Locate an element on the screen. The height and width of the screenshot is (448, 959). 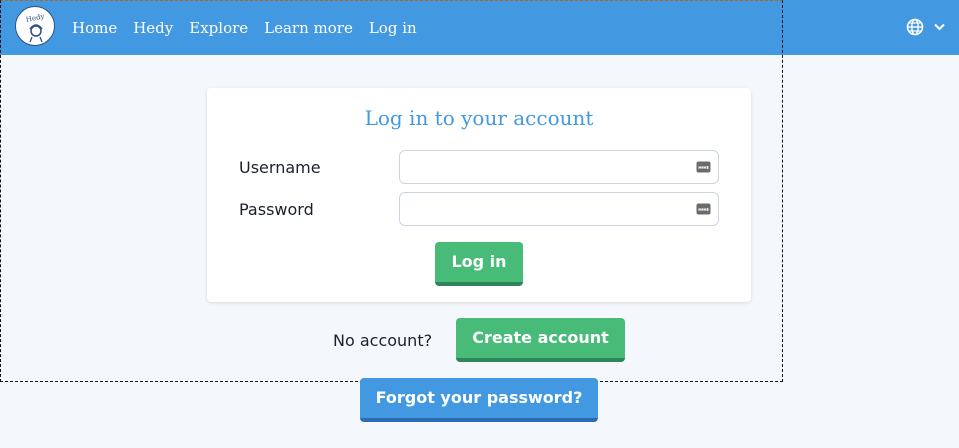
password-input is located at coordinates (559, 209).